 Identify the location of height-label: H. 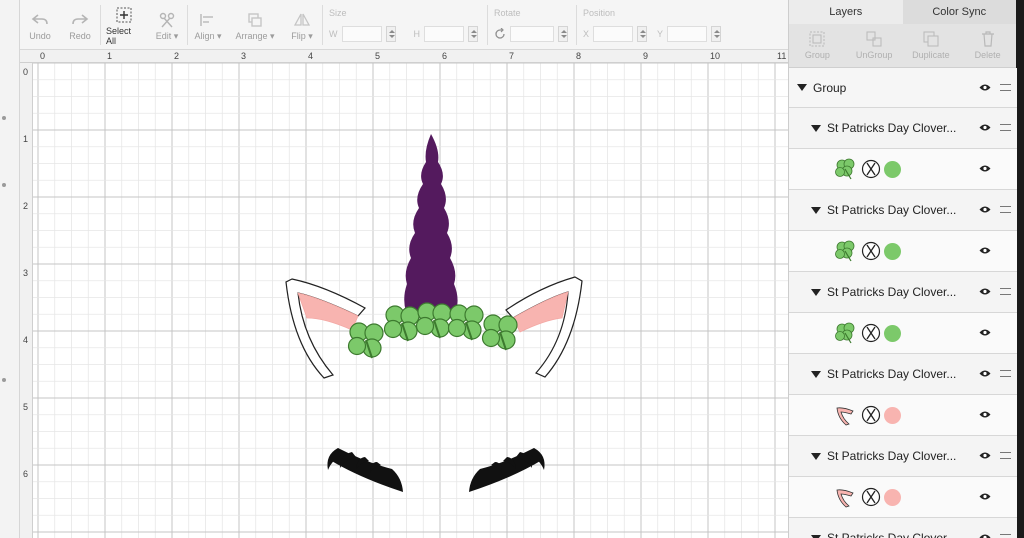
(417, 34).